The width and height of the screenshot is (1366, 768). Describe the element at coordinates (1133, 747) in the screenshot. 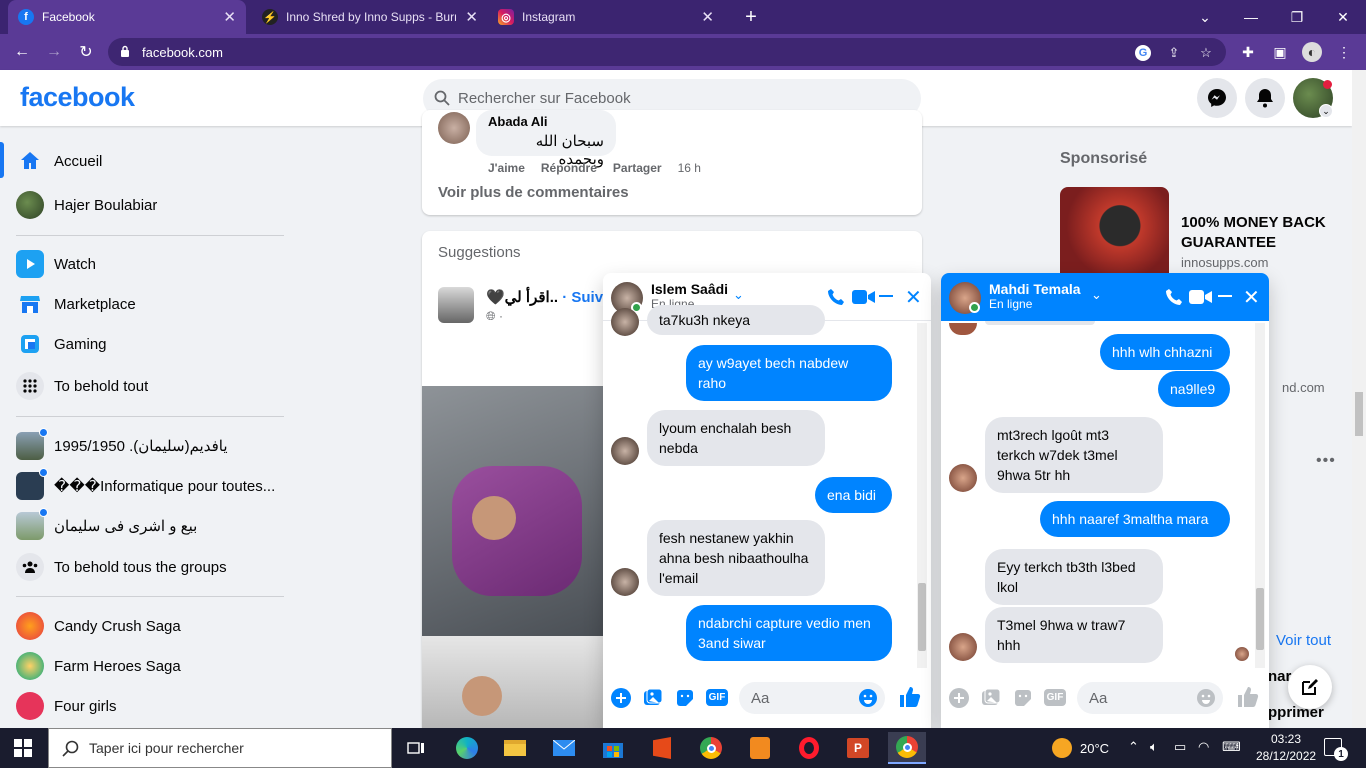

I see `tray-chevron-up-icon: ⌃` at that location.